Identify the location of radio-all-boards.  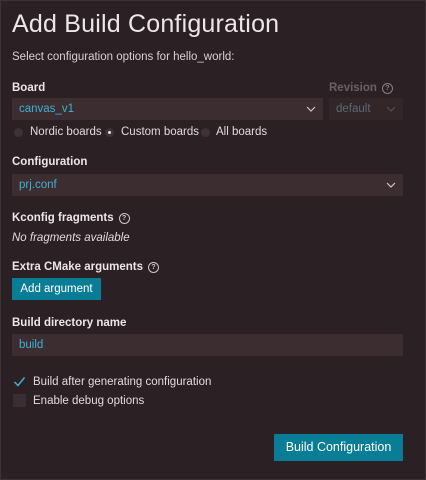
(205, 132).